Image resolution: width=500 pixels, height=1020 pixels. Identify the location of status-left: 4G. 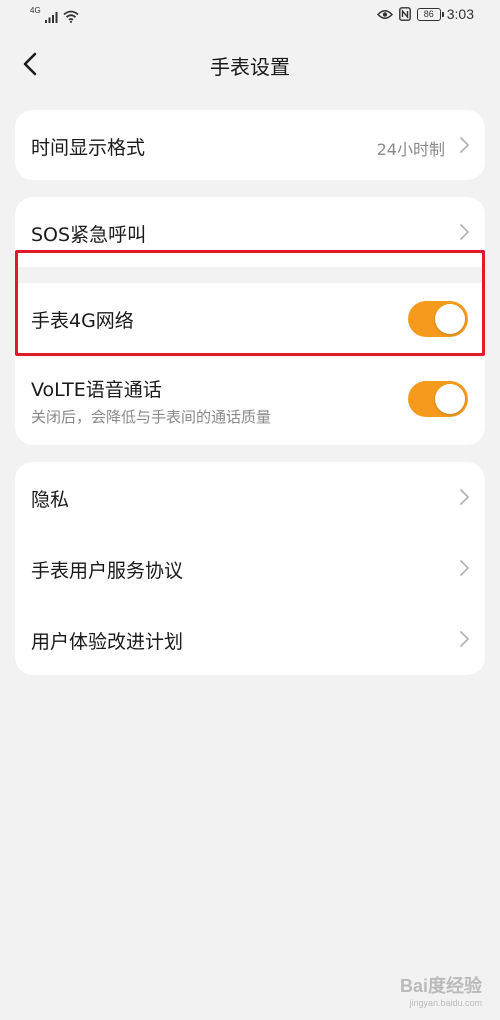
(54, 15).